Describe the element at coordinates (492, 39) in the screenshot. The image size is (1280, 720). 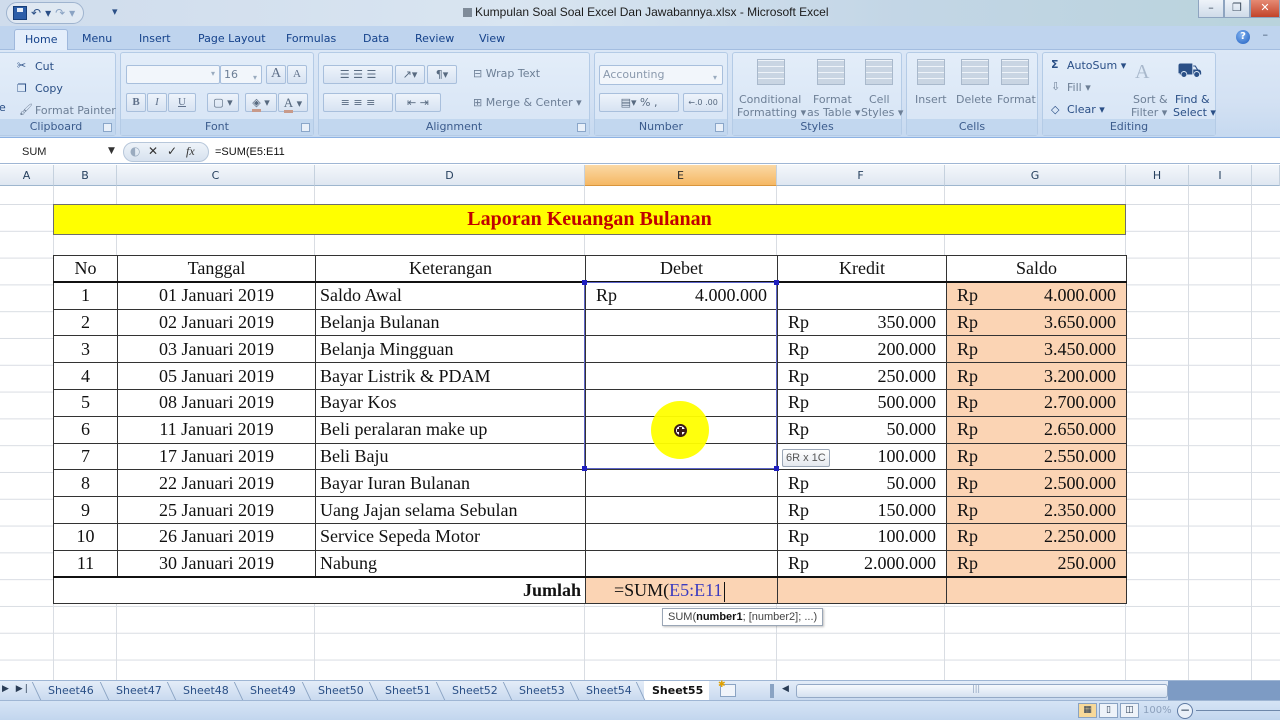
I see `tab-view: View` at that location.